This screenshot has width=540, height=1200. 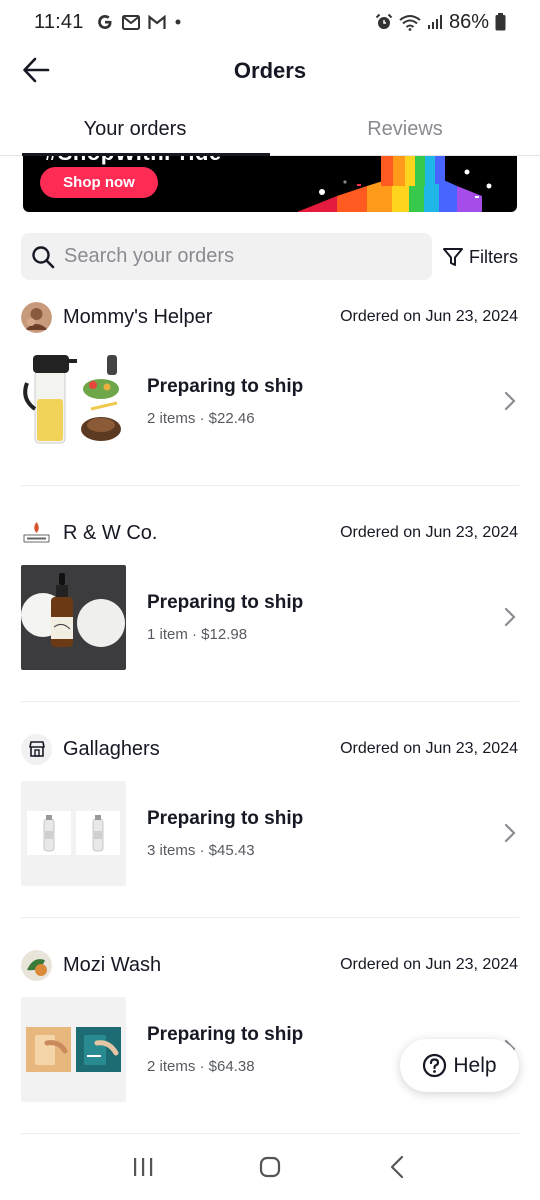 I want to click on filter-icon, so click(x=453, y=257).